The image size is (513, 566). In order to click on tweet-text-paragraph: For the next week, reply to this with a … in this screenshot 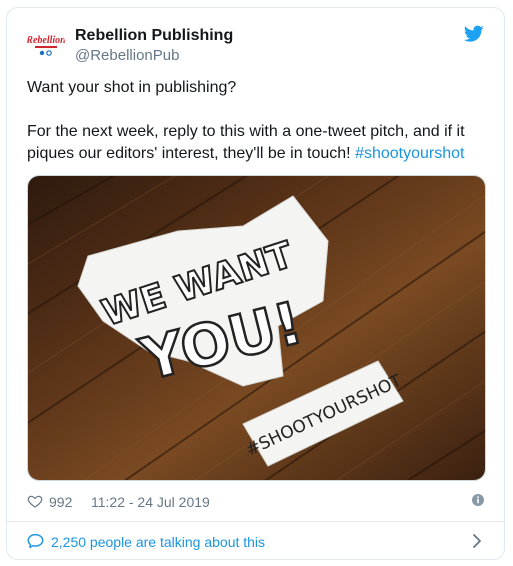, I will do `click(257, 143)`.